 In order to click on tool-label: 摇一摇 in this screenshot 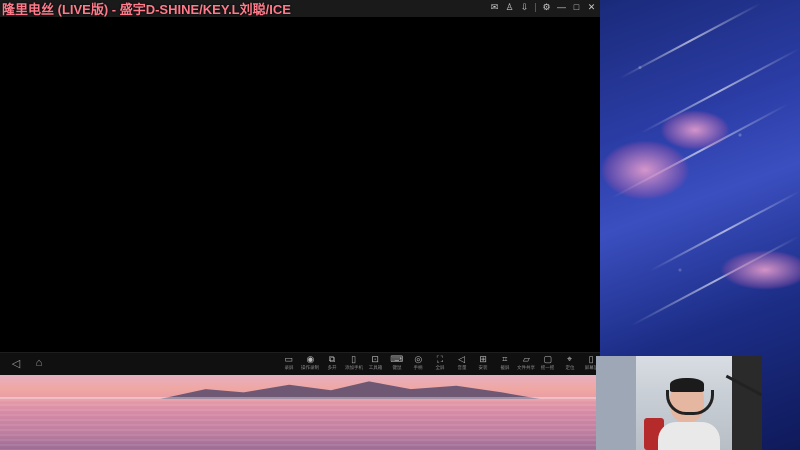, I will do `click(548, 368)`.